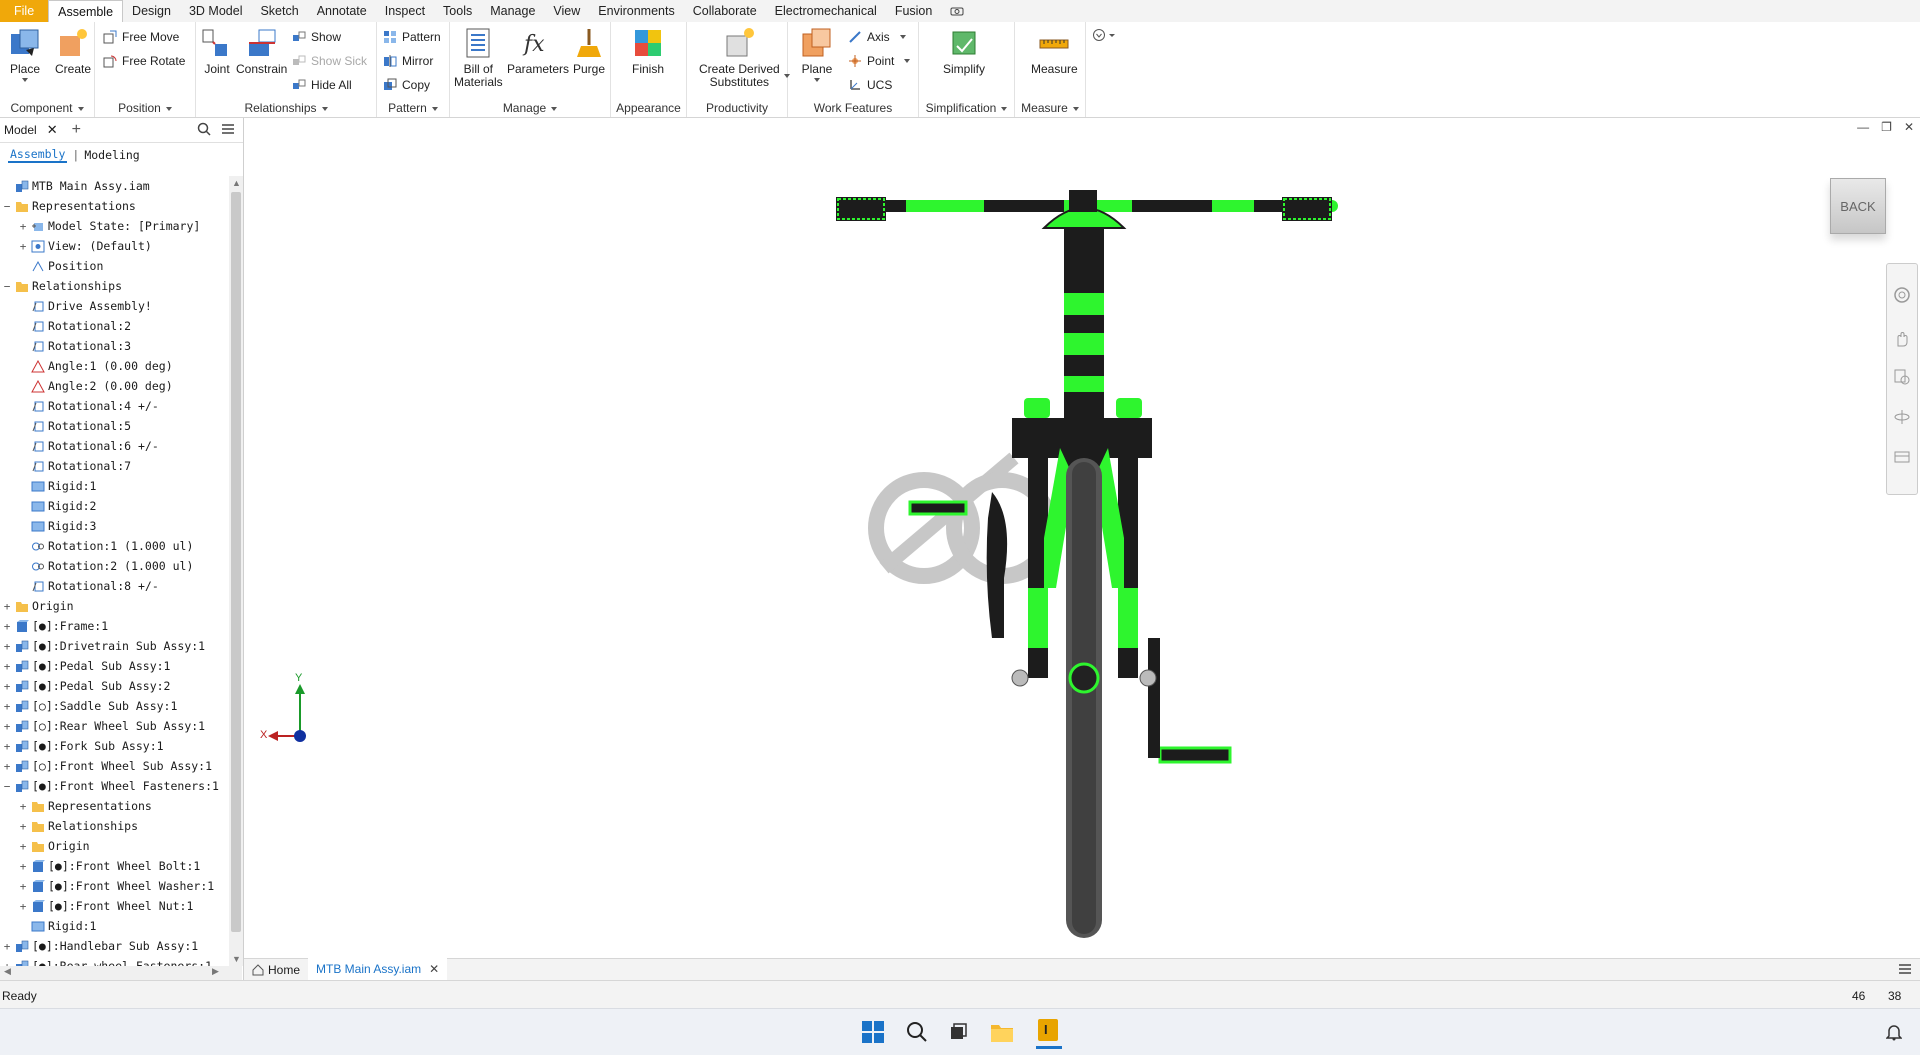 This screenshot has height=1055, width=1920. Describe the element at coordinates (1902, 340) in the screenshot. I see `pan-icon` at that location.